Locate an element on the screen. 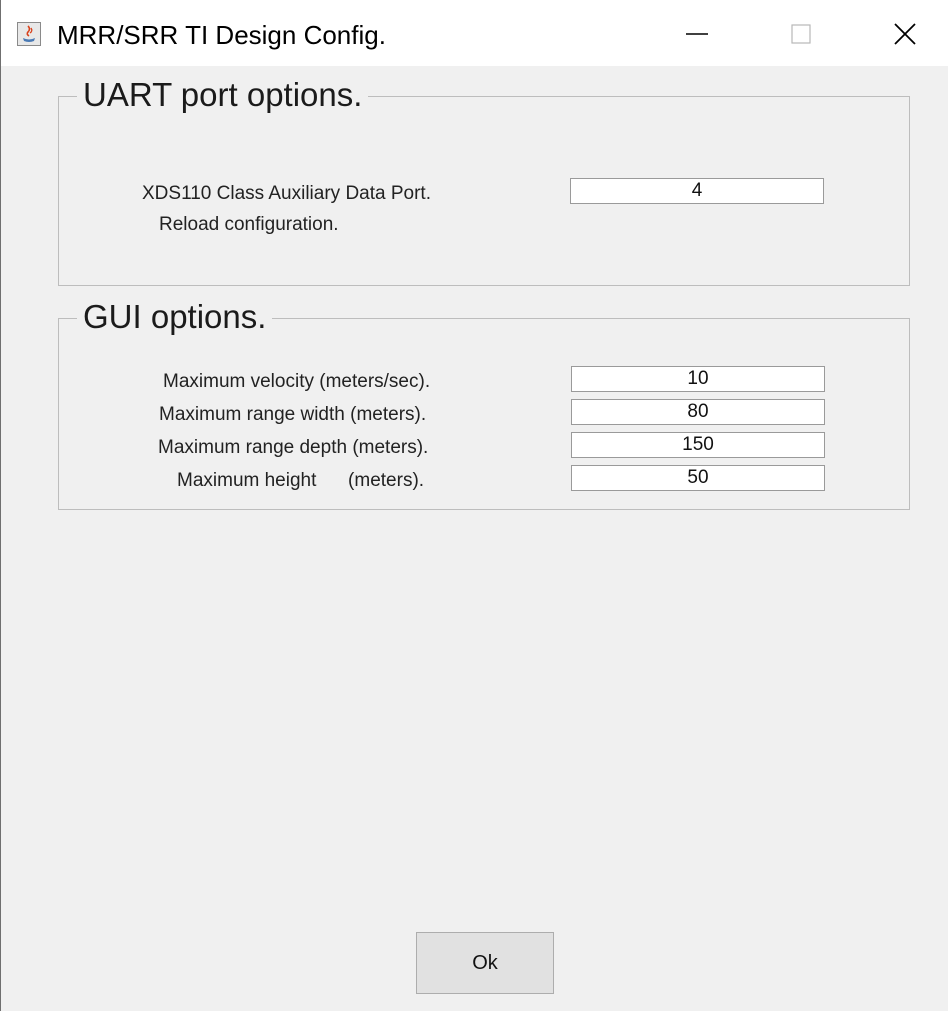 The image size is (948, 1011). maximize-button is located at coordinates (801, 34).